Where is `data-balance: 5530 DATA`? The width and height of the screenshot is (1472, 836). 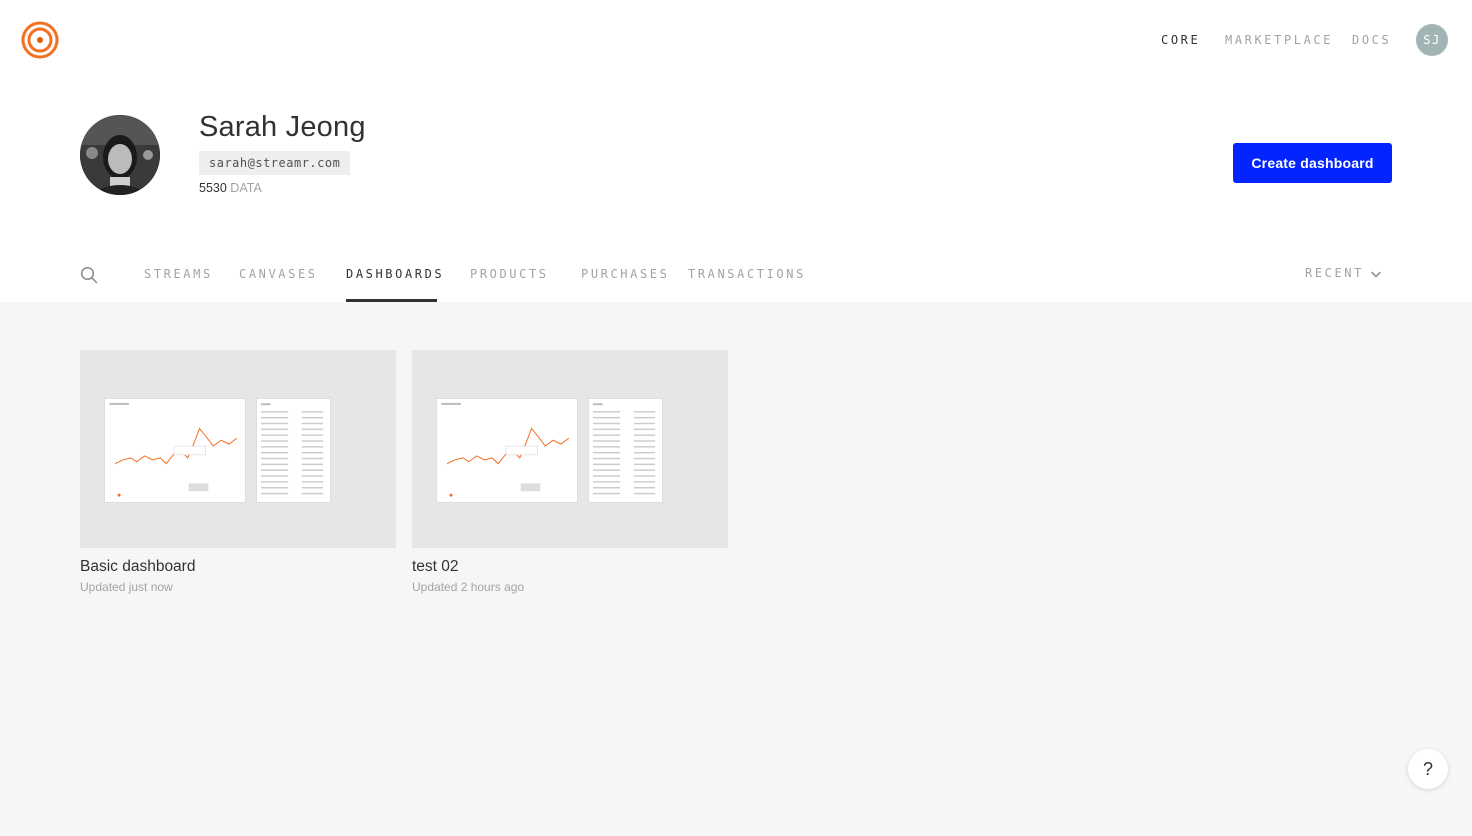
data-balance: 5530 DATA is located at coordinates (230, 188).